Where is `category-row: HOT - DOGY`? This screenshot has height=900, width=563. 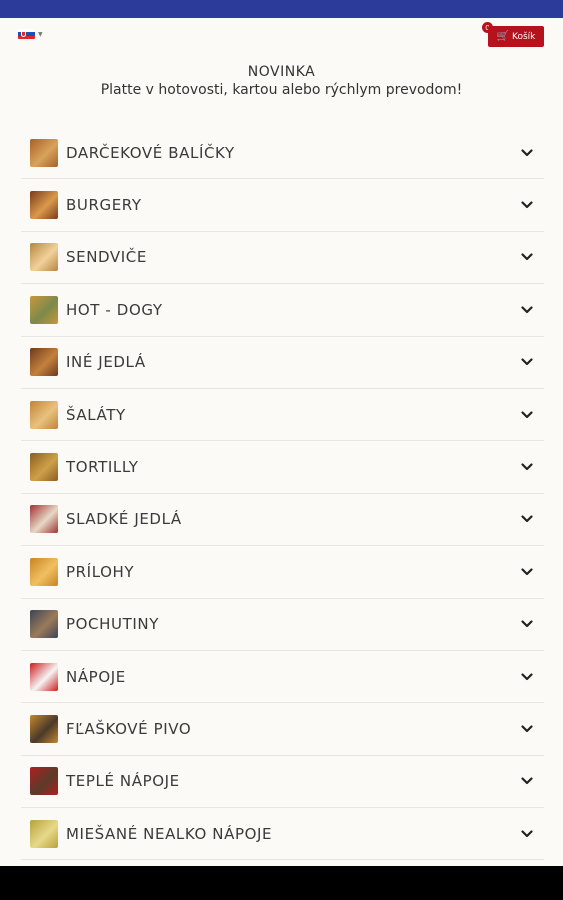 category-row: HOT - DOGY is located at coordinates (282, 310).